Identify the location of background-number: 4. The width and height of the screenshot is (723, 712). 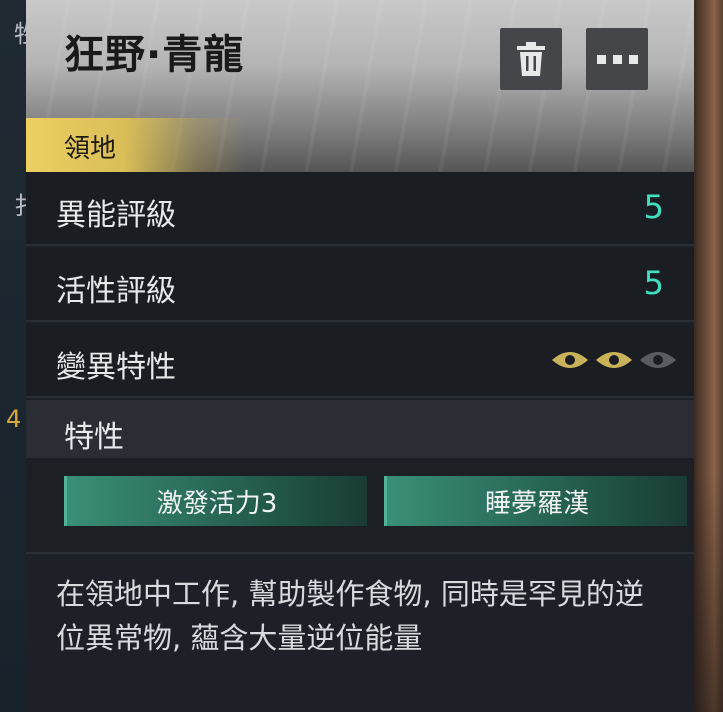
(14, 419).